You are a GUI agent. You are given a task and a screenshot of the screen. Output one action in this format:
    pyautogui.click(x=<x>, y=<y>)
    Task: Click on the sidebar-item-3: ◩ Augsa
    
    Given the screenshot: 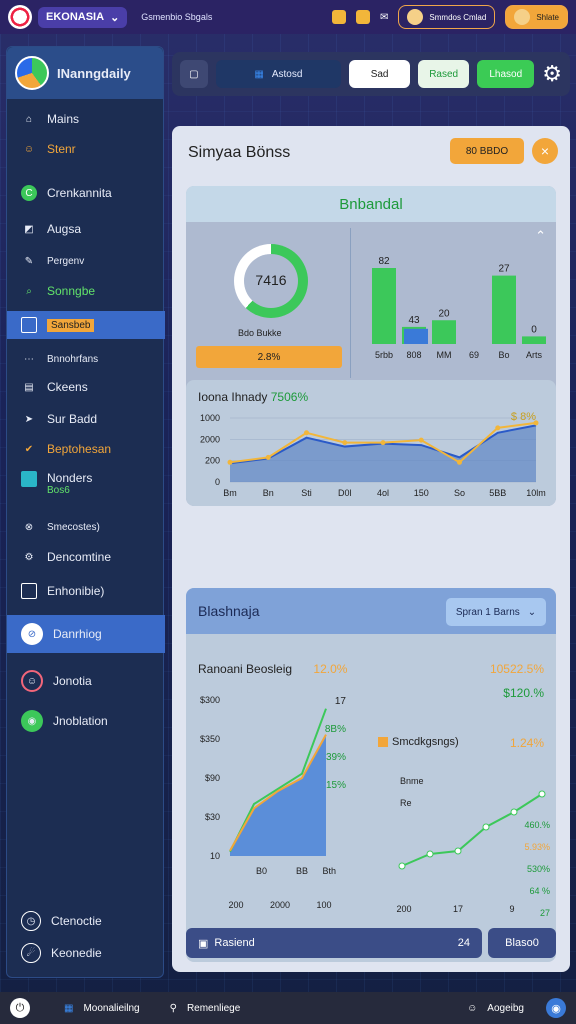 What is the action you would take?
    pyautogui.click(x=86, y=229)
    